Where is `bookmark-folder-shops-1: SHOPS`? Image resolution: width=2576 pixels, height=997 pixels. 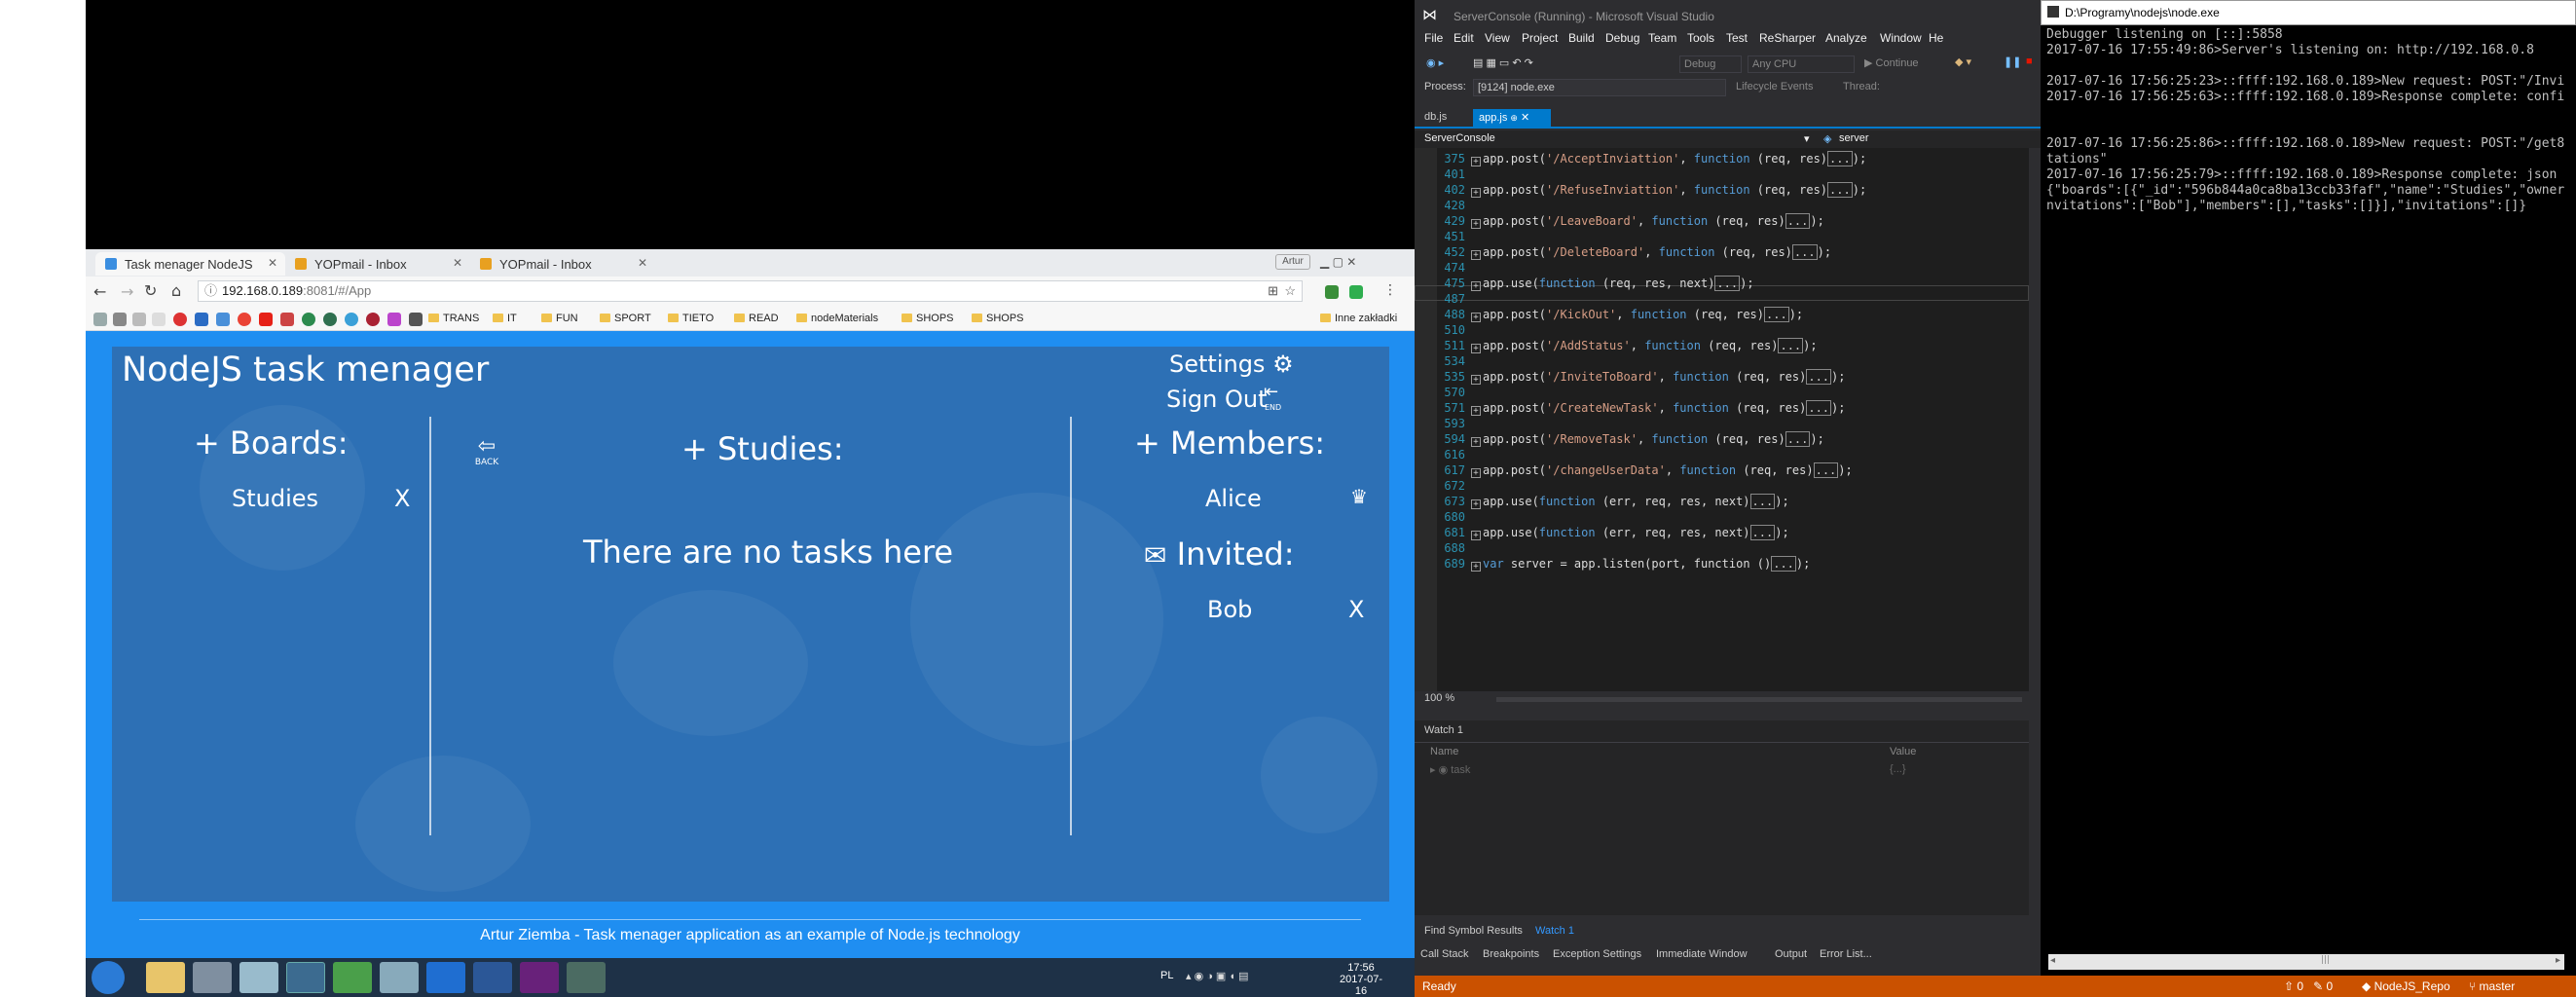
bookmark-folder-shops-1: SHOPS is located at coordinates (928, 318).